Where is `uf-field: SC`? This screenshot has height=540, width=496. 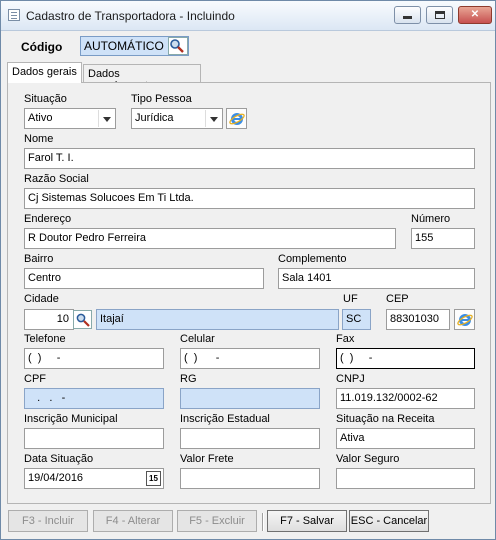
uf-field: SC is located at coordinates (356, 319).